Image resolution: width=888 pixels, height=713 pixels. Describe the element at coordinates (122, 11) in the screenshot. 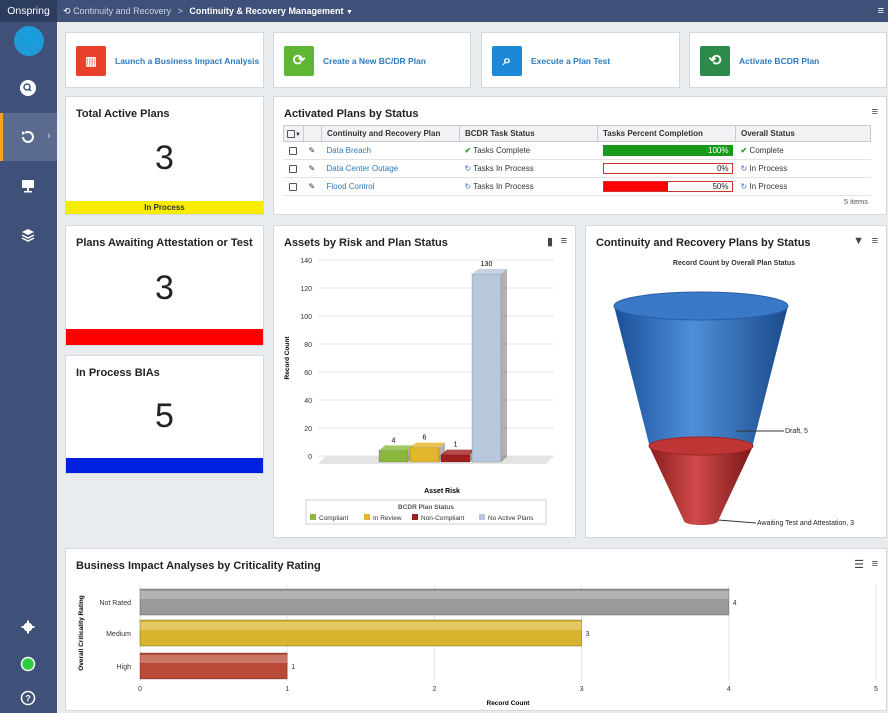

I see `breadcrumb-parent: Continuity and Recovery` at that location.